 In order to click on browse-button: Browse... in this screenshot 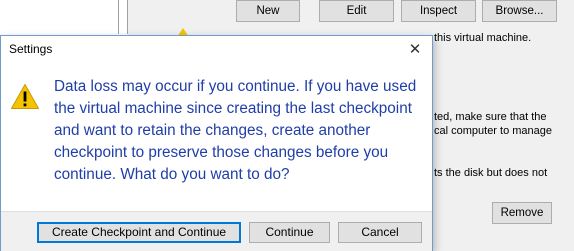, I will do `click(519, 11)`.